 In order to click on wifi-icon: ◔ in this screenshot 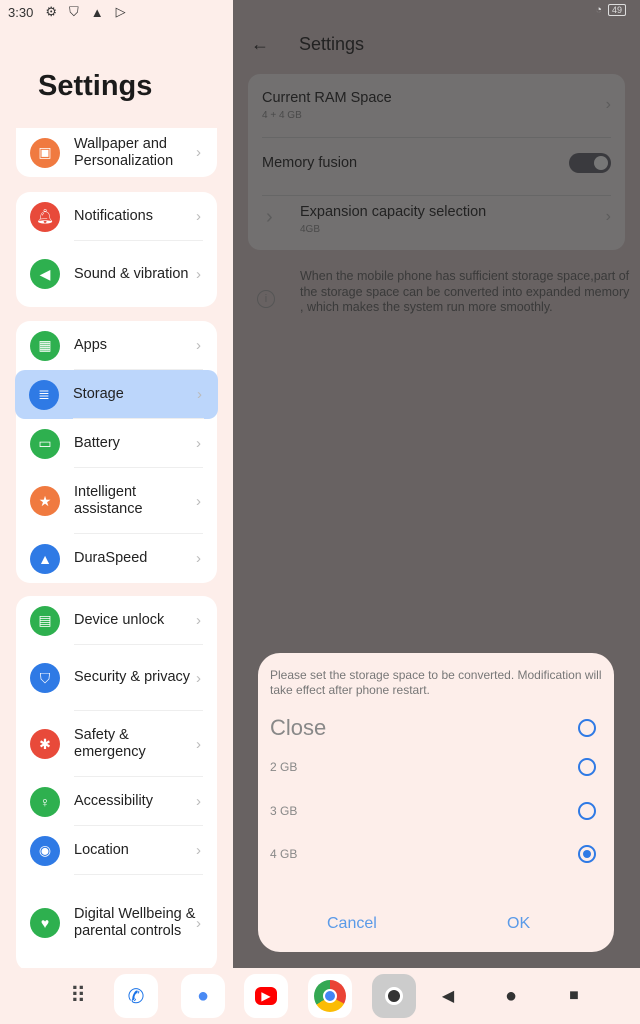, I will do `click(598, 10)`.